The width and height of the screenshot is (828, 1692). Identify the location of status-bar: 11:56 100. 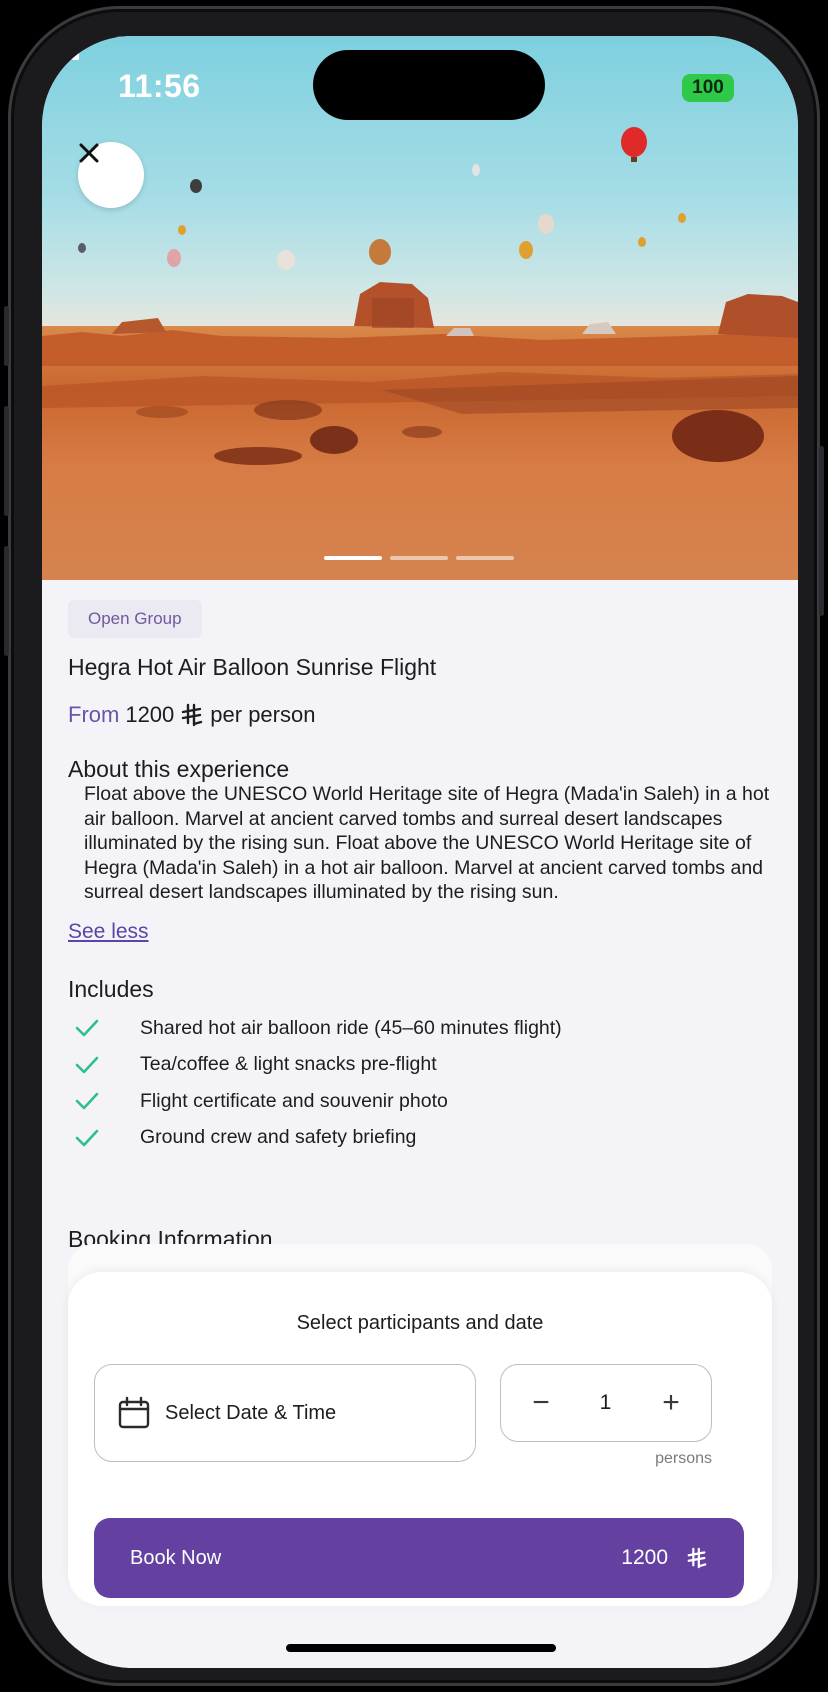
(420, 86).